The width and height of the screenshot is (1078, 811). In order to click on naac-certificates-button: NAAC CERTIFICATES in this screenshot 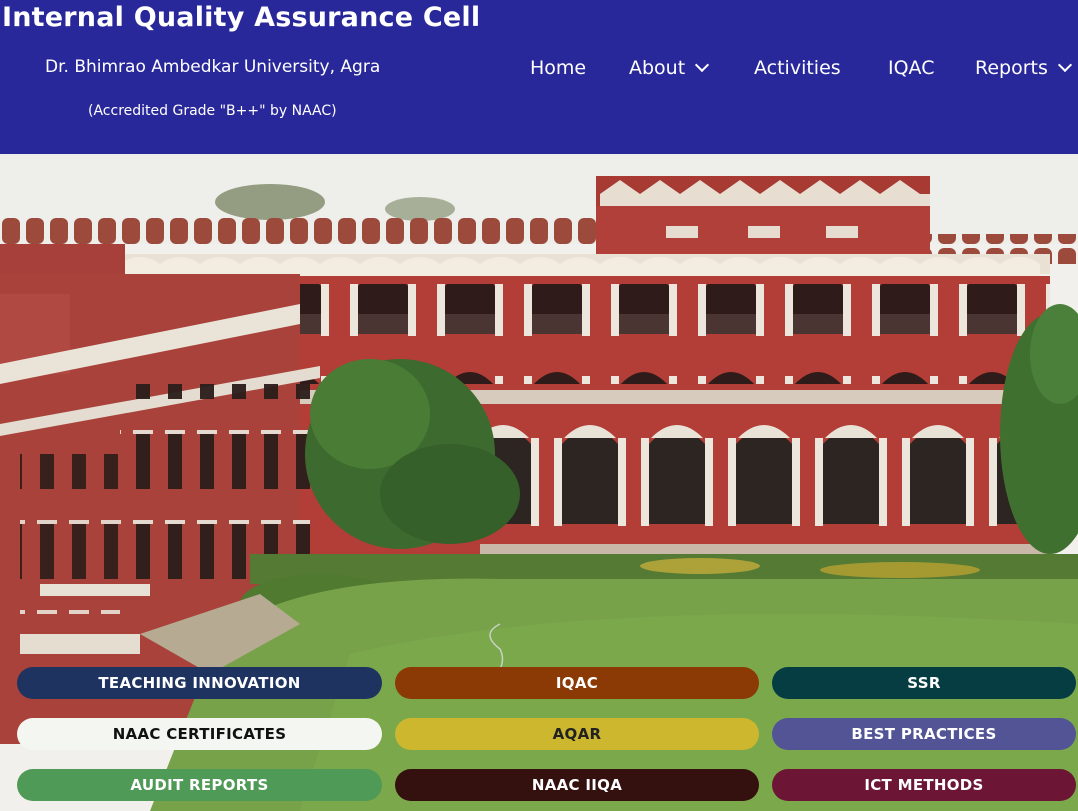, I will do `click(199, 734)`.